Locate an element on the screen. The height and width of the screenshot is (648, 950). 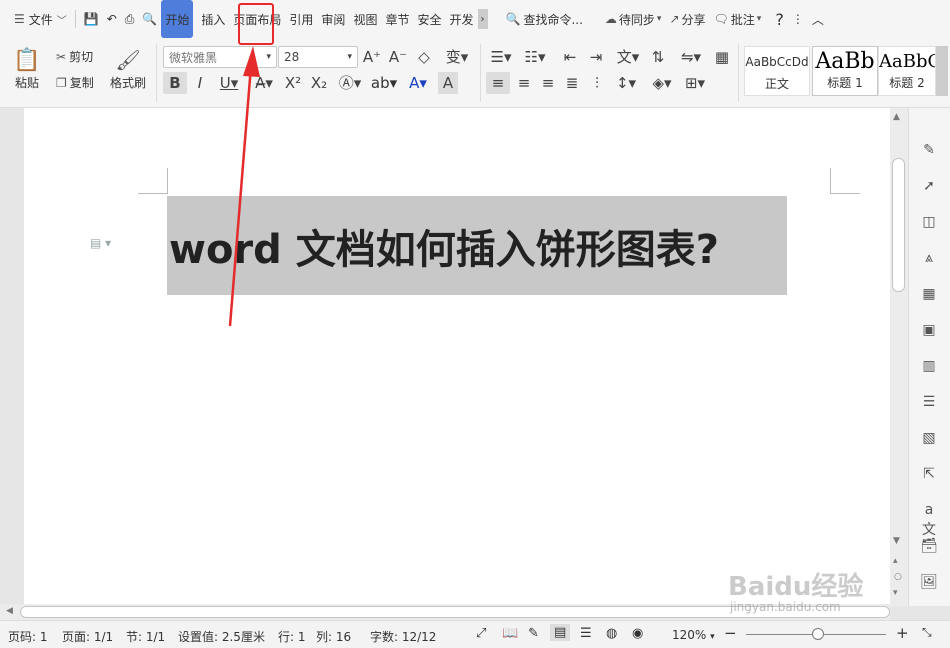
annotation-arrow is located at coordinates (244, 186).